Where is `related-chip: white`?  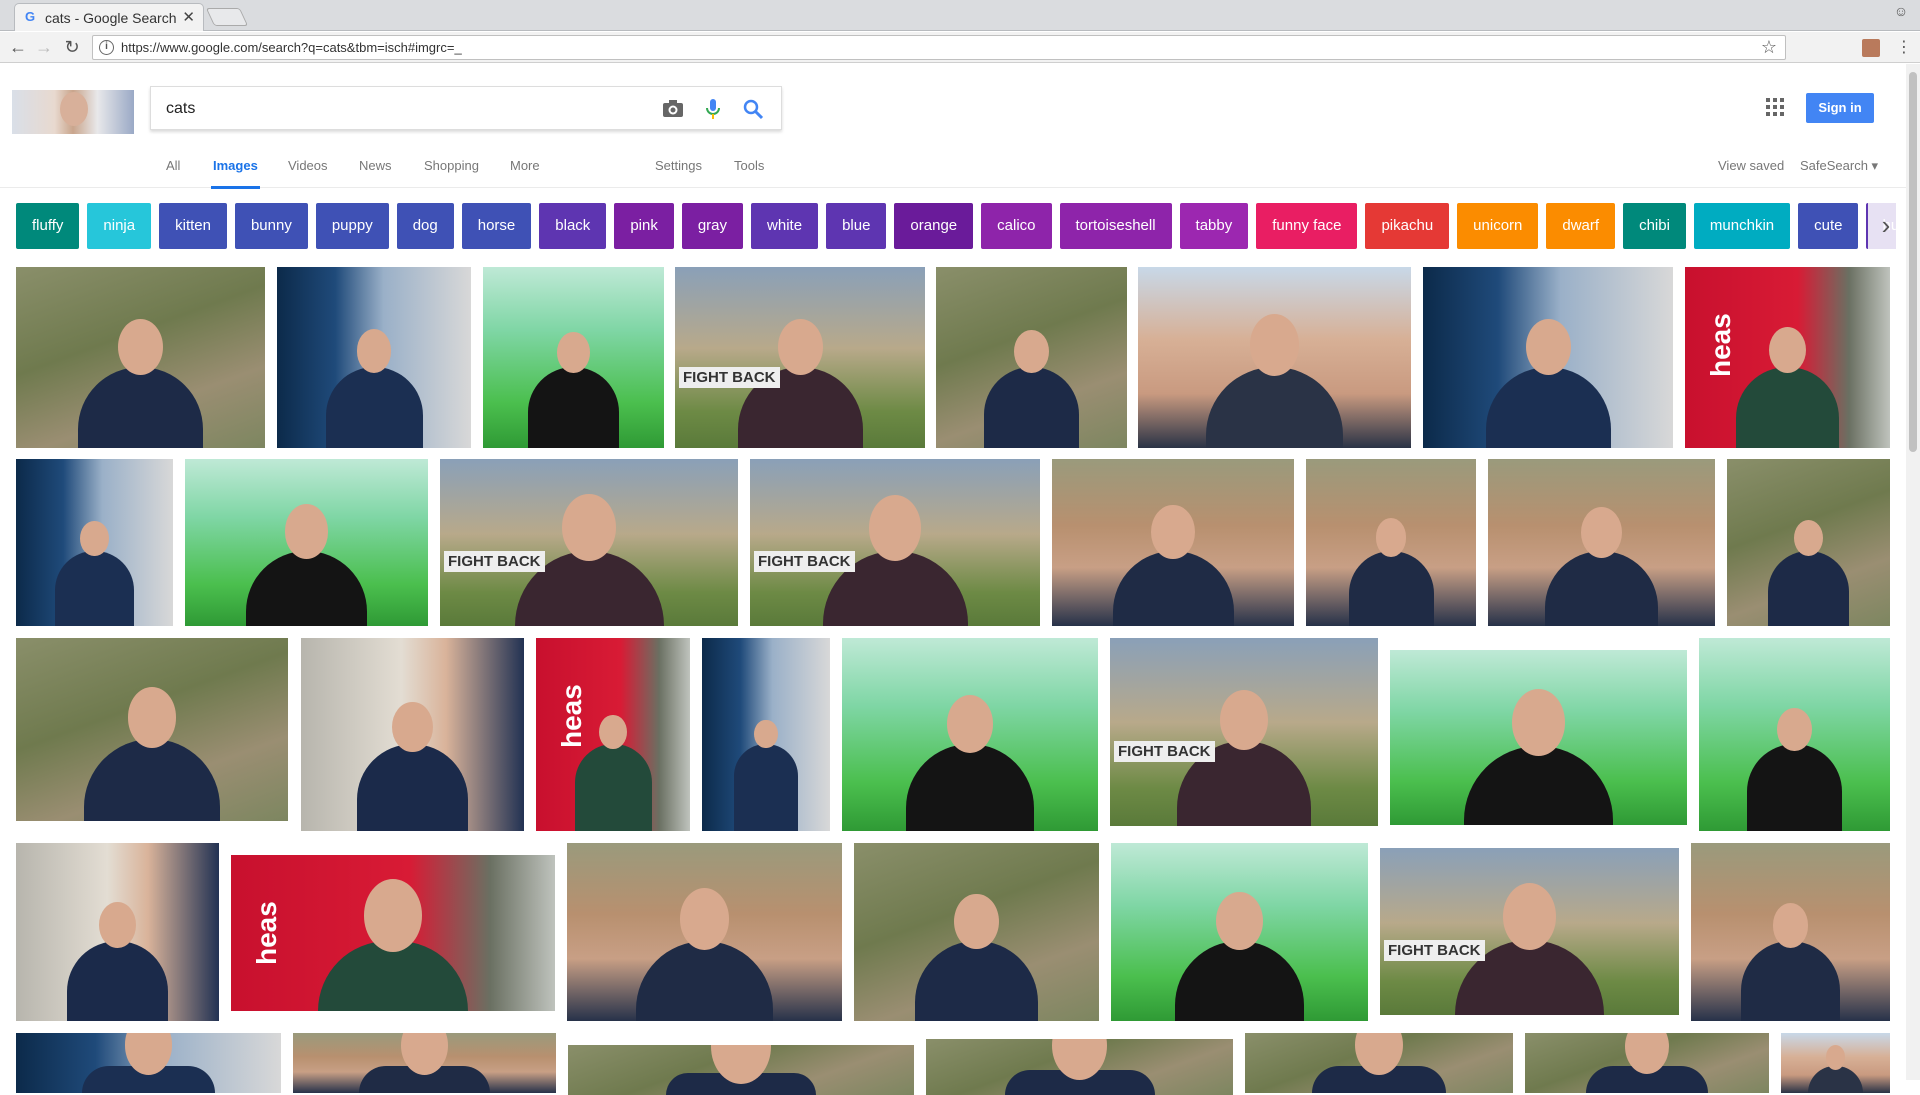 related-chip: white is located at coordinates (784, 226).